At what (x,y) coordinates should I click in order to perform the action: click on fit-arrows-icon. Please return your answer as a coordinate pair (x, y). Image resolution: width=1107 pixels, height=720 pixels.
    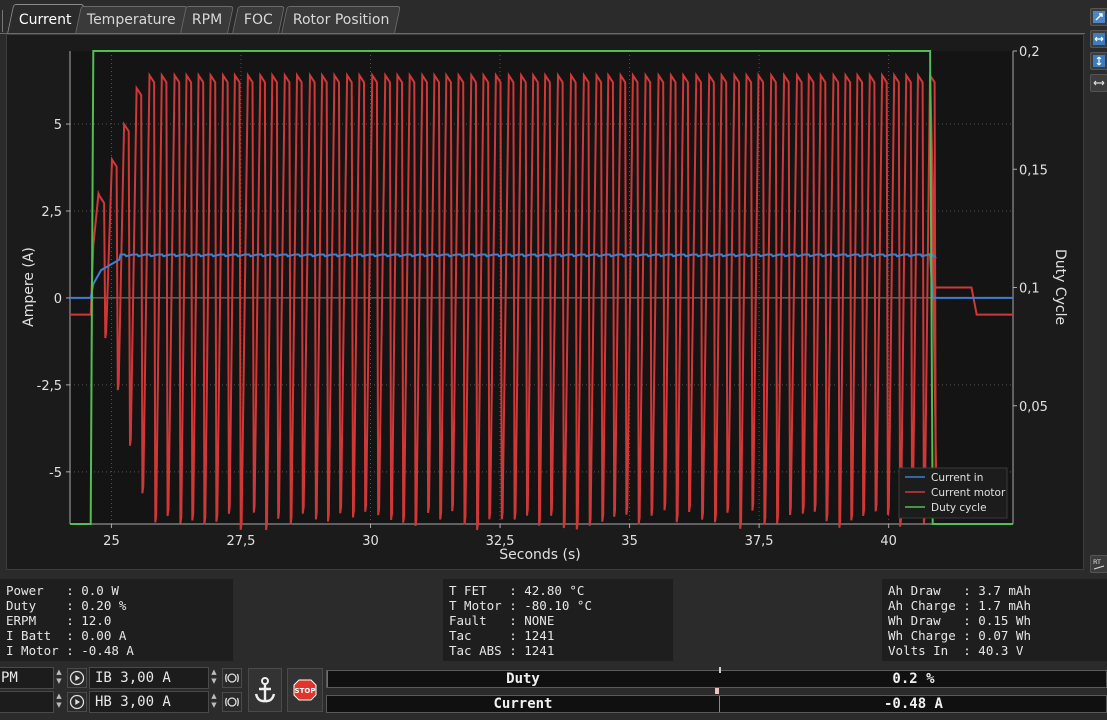
    Looking at the image, I should click on (1099, 83).